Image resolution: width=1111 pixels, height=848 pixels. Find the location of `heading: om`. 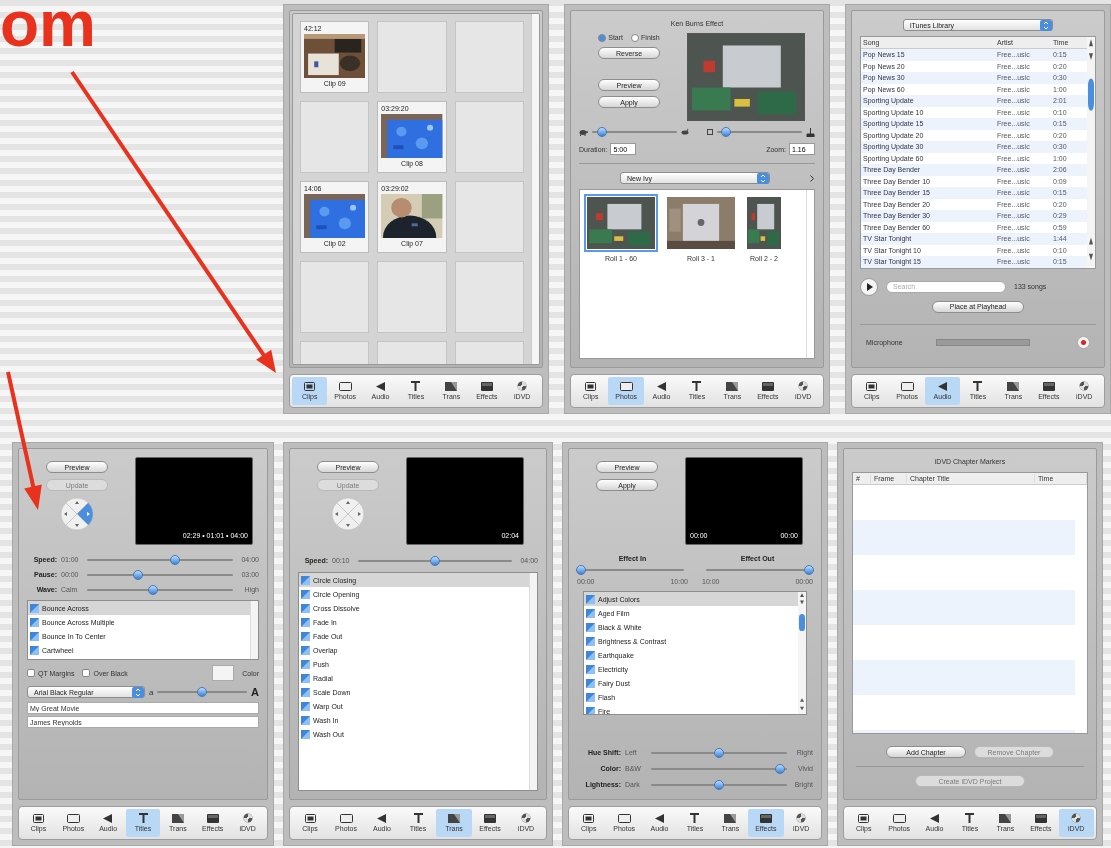

heading: om is located at coordinates (48, 25).